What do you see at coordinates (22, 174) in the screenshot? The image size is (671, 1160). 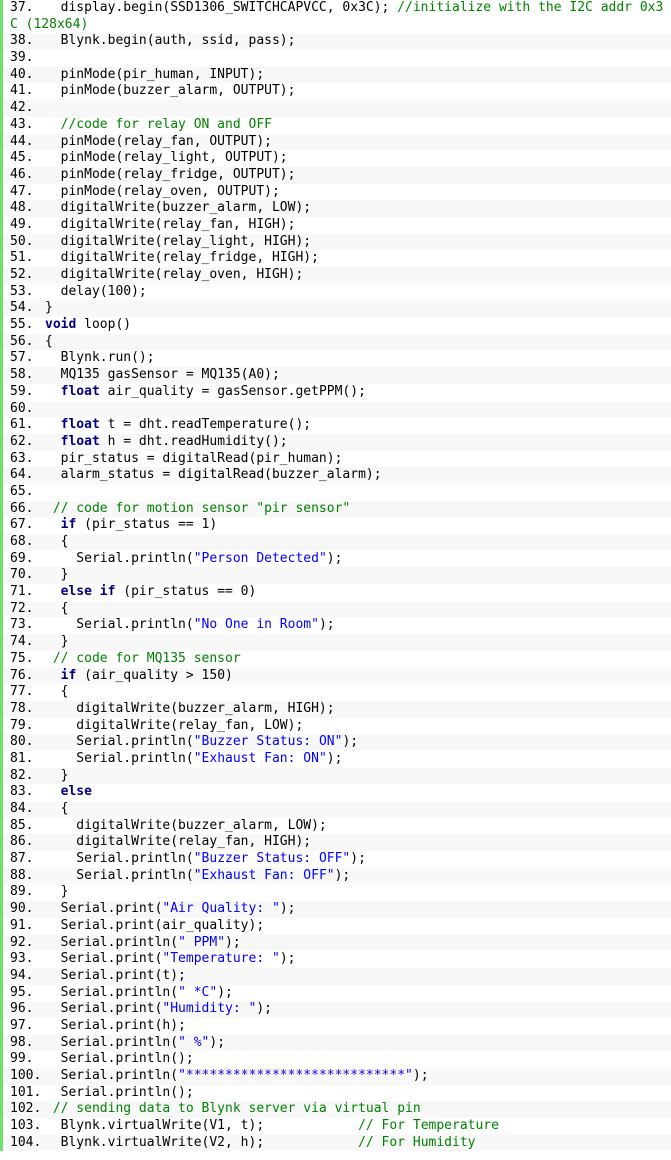 I see `line-number: 46.` at bounding box center [22, 174].